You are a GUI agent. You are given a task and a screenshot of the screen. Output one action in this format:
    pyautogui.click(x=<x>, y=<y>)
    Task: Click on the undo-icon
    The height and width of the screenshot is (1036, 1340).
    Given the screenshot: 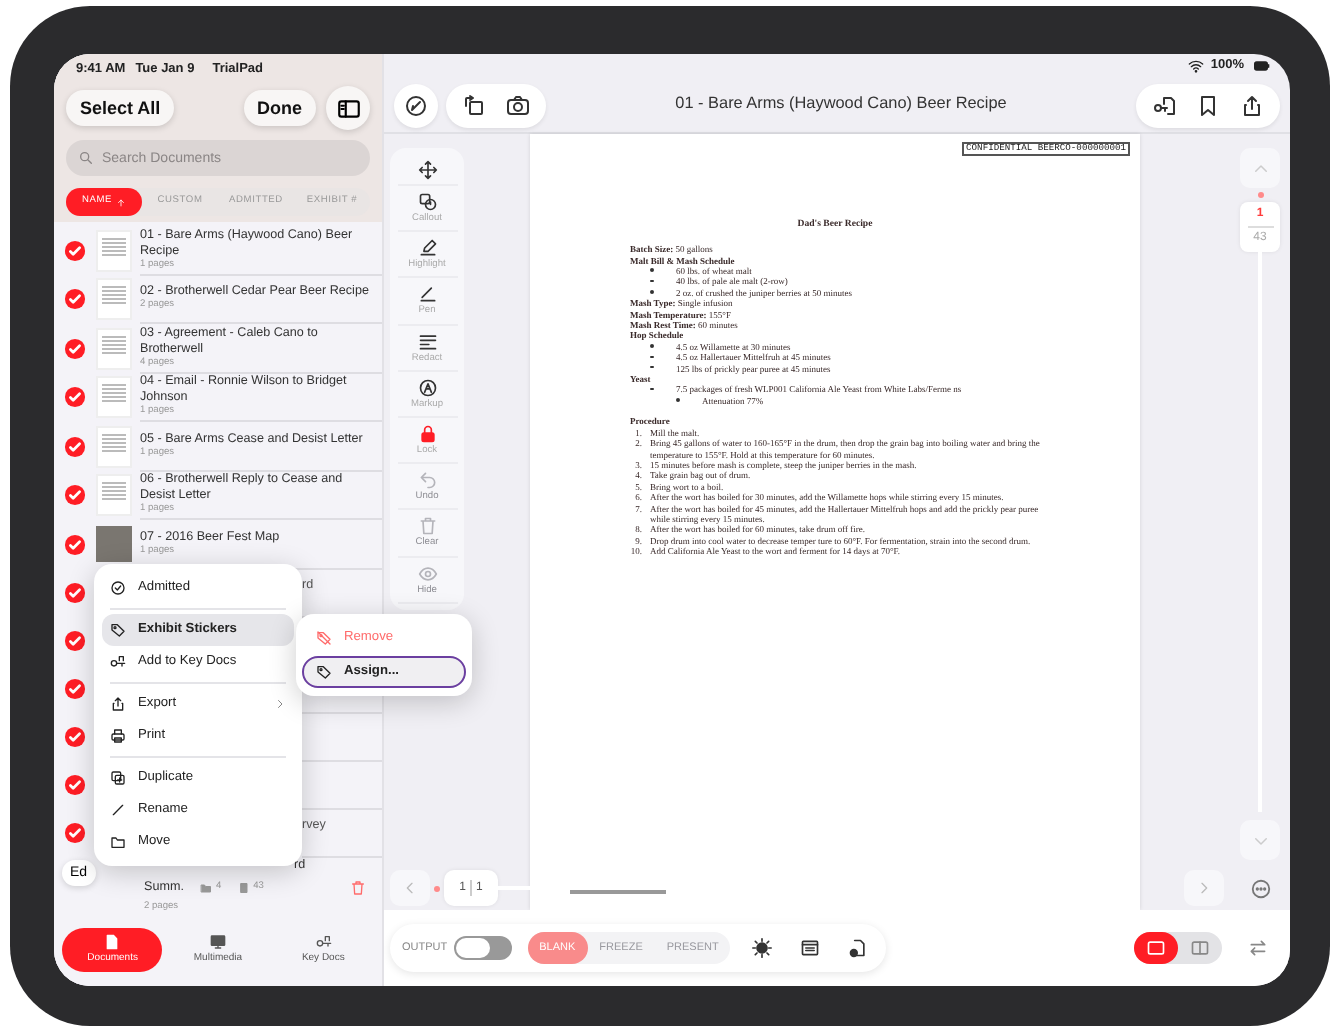 What is the action you would take?
    pyautogui.click(x=427, y=480)
    